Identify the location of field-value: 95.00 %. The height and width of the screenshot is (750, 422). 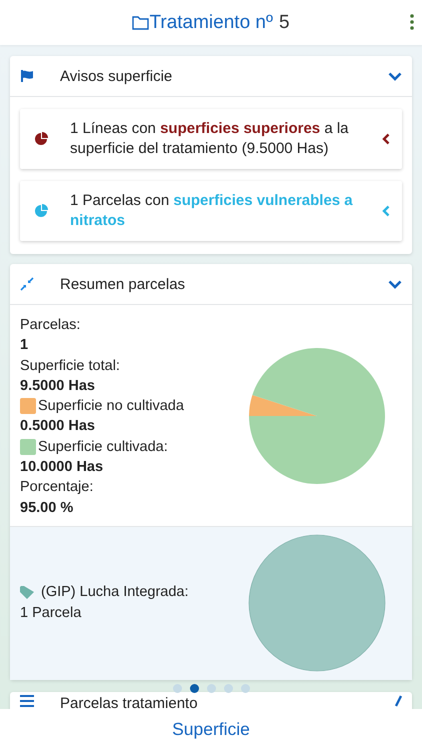
(47, 508).